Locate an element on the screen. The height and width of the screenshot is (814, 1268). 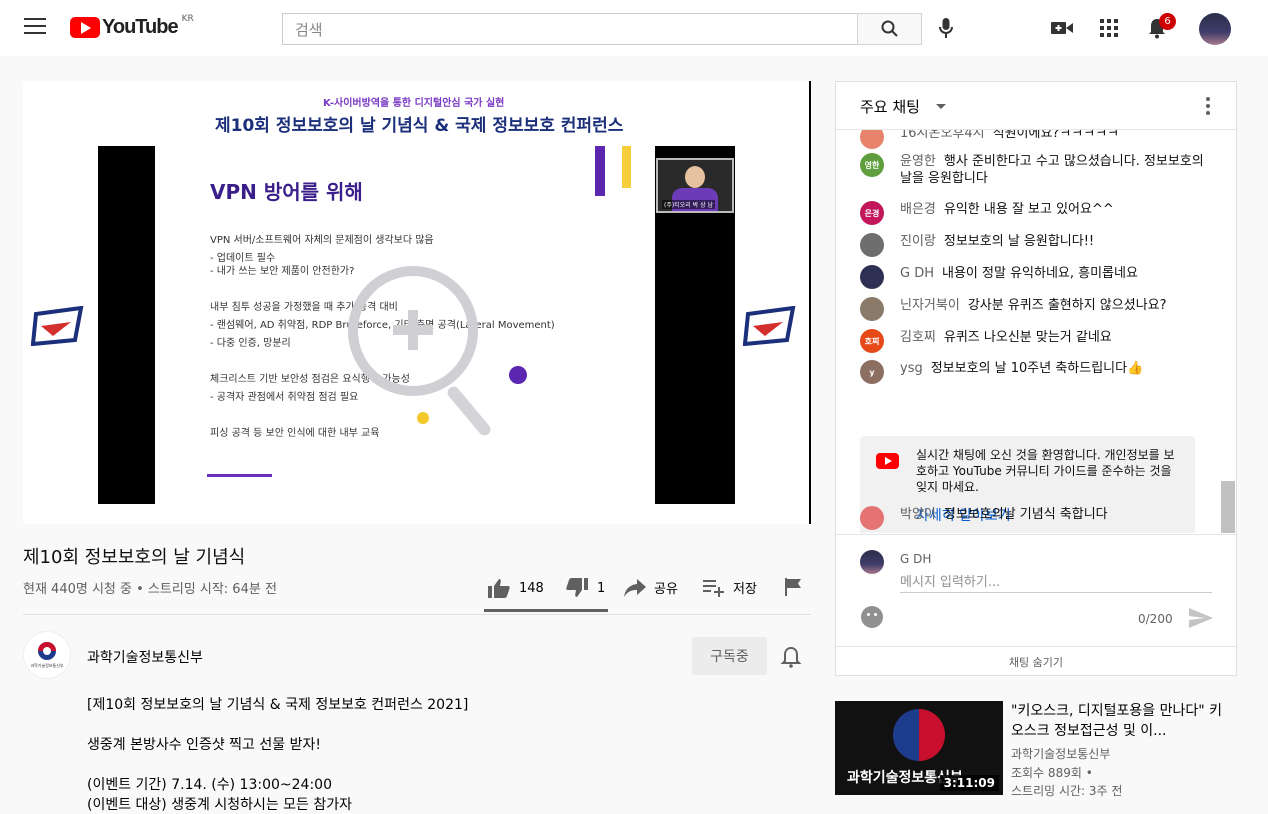
like-ratio-bar is located at coordinates (546, 610).